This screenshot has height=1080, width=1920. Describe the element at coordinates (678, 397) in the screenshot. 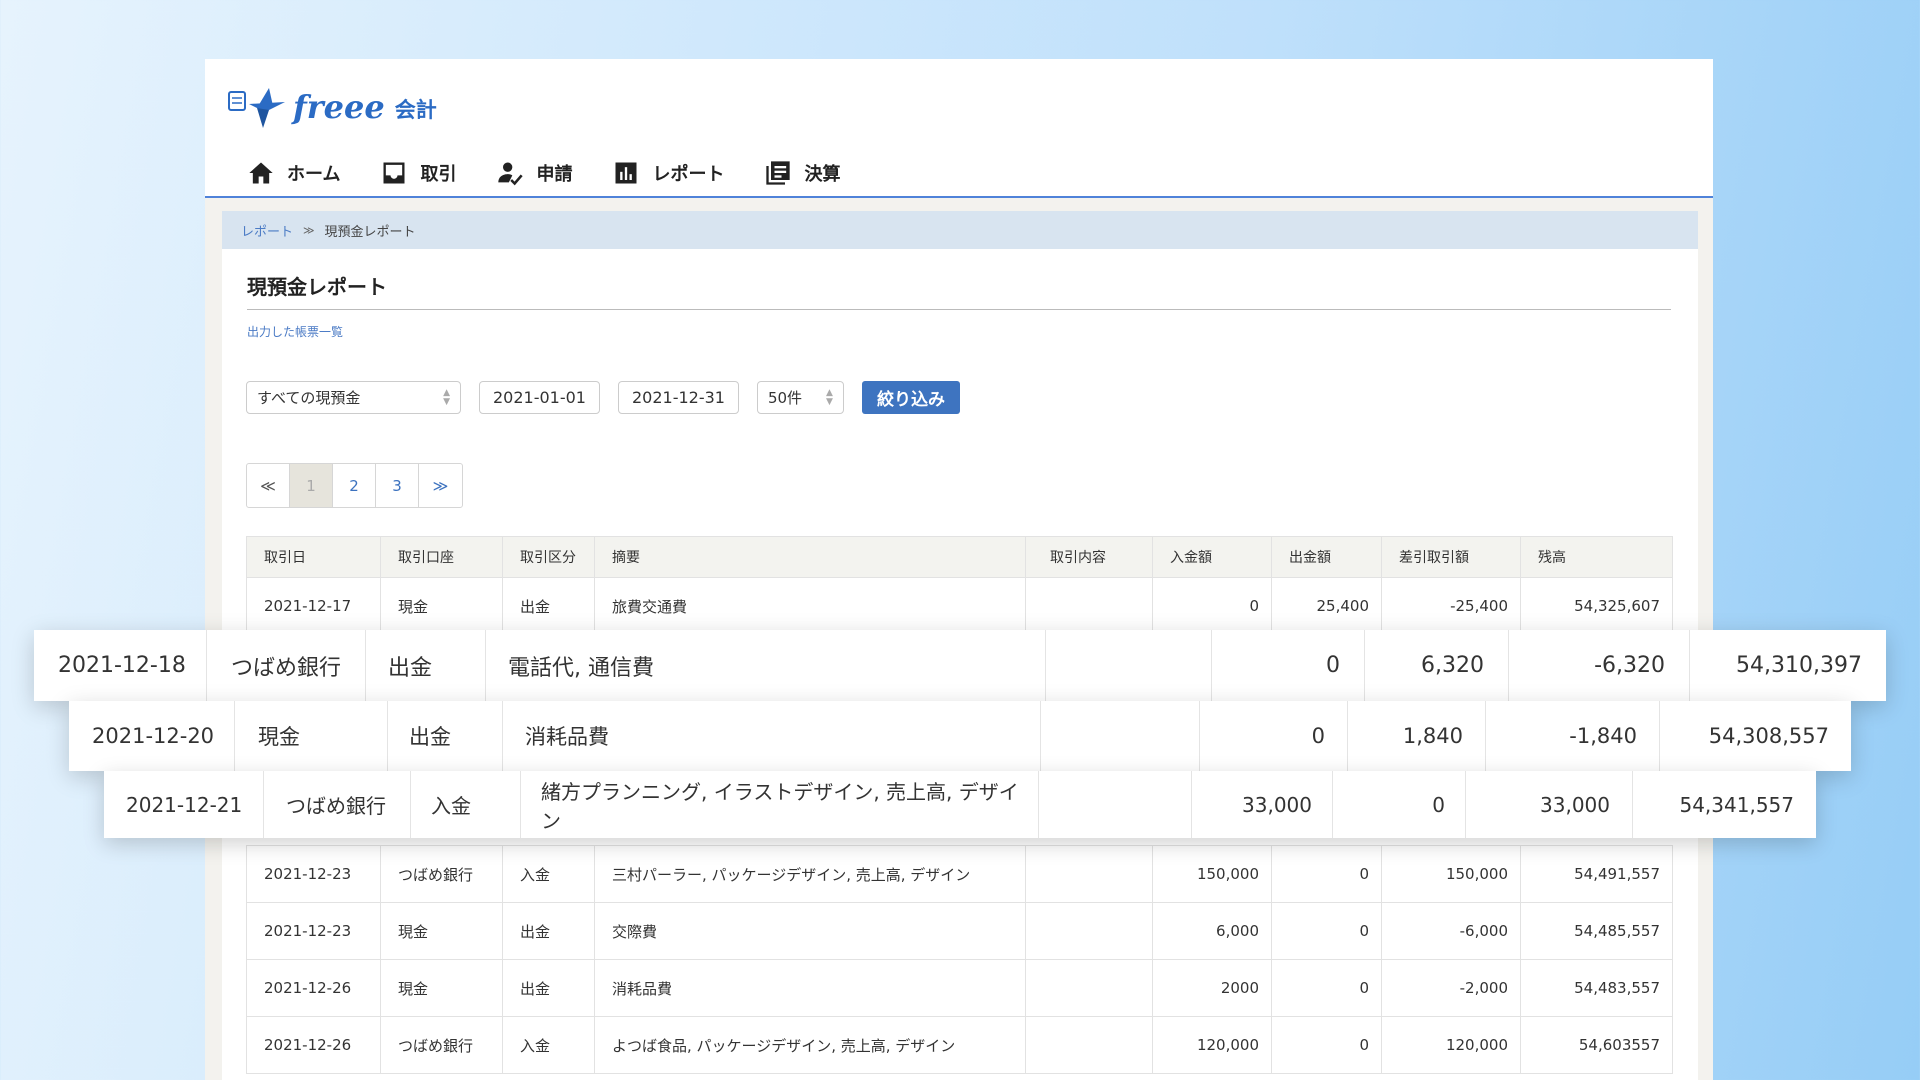

I see `end-date-input: 2021-12-31` at that location.